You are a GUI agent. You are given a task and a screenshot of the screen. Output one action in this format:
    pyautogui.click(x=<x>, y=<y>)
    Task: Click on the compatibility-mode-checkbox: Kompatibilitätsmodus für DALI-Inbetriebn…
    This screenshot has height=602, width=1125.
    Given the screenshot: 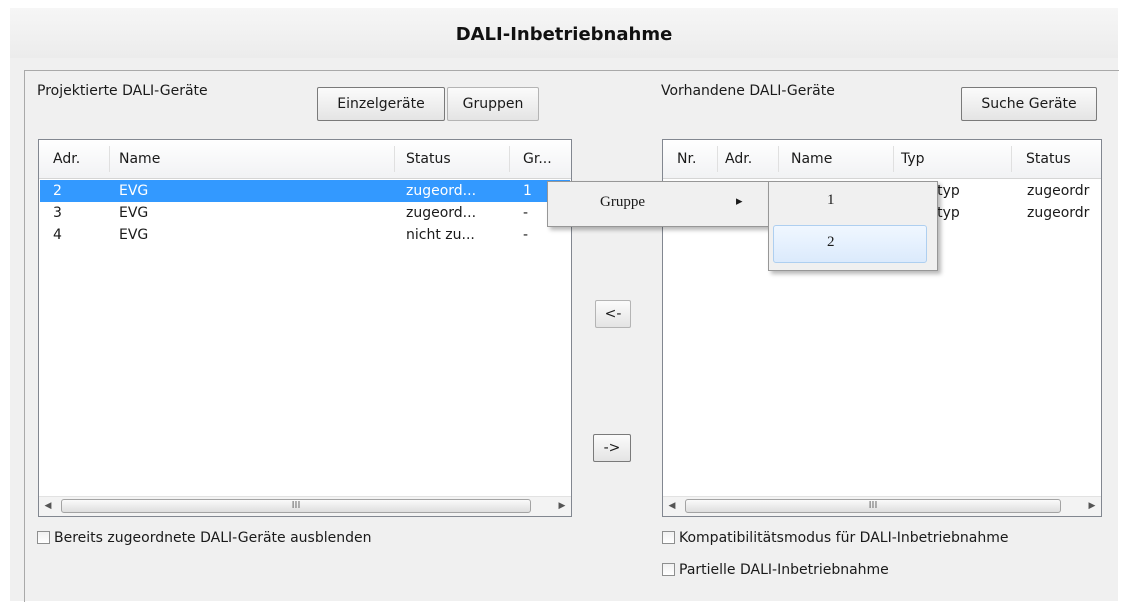 What is the action you would take?
    pyautogui.click(x=835, y=538)
    